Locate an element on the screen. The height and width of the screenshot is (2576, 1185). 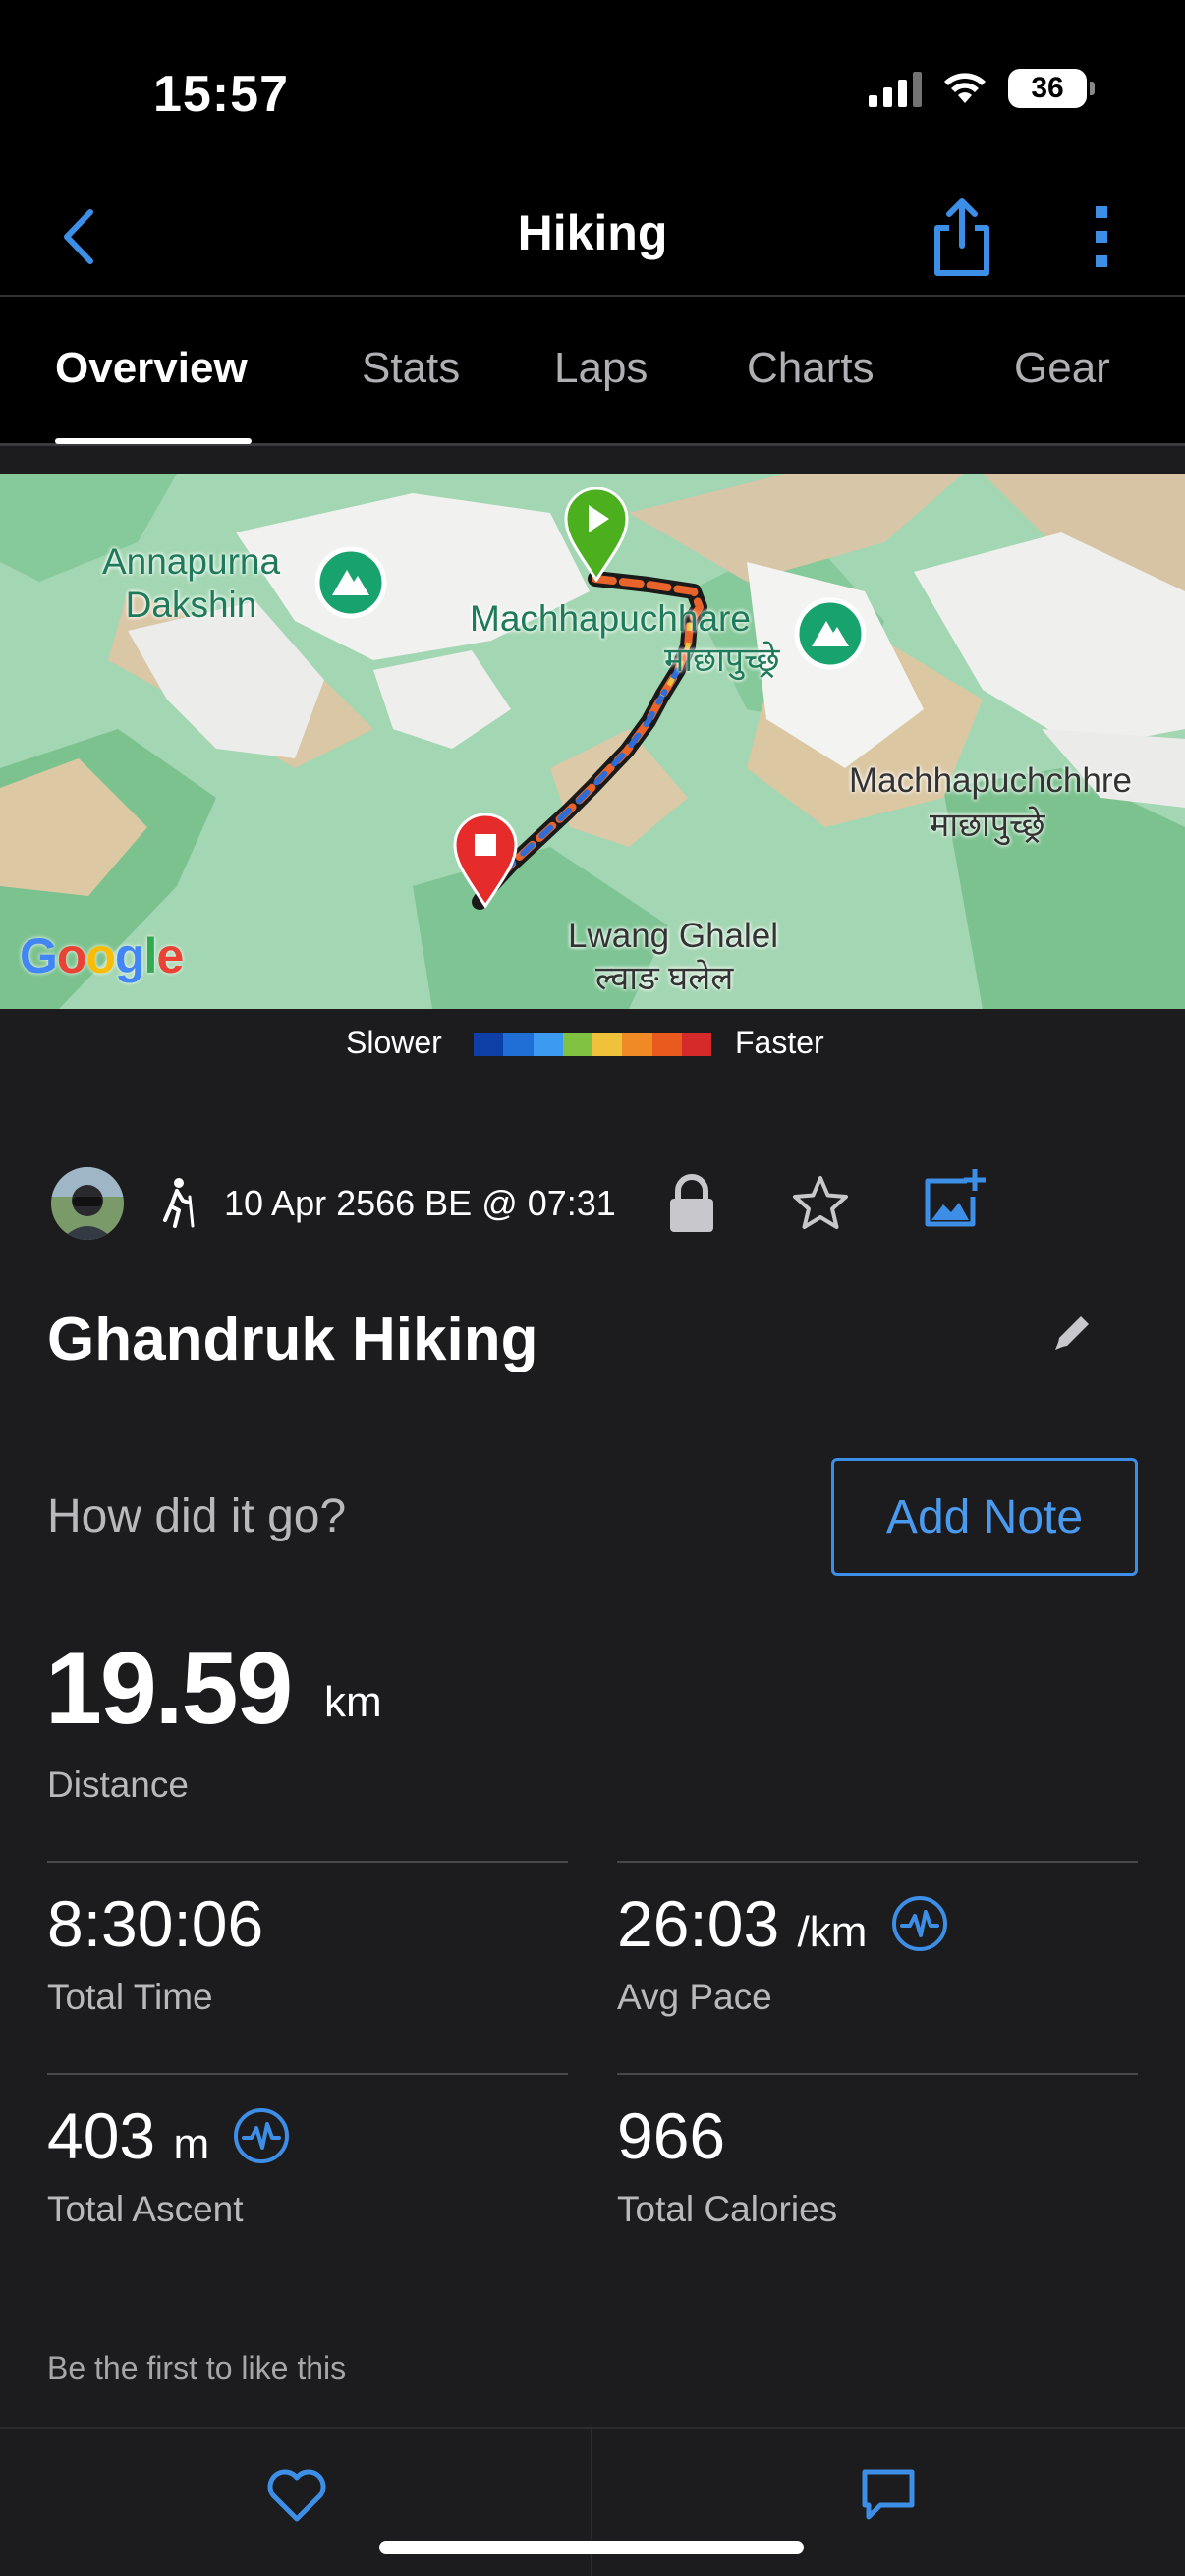
bottom-action-bar is located at coordinates (592, 2501).